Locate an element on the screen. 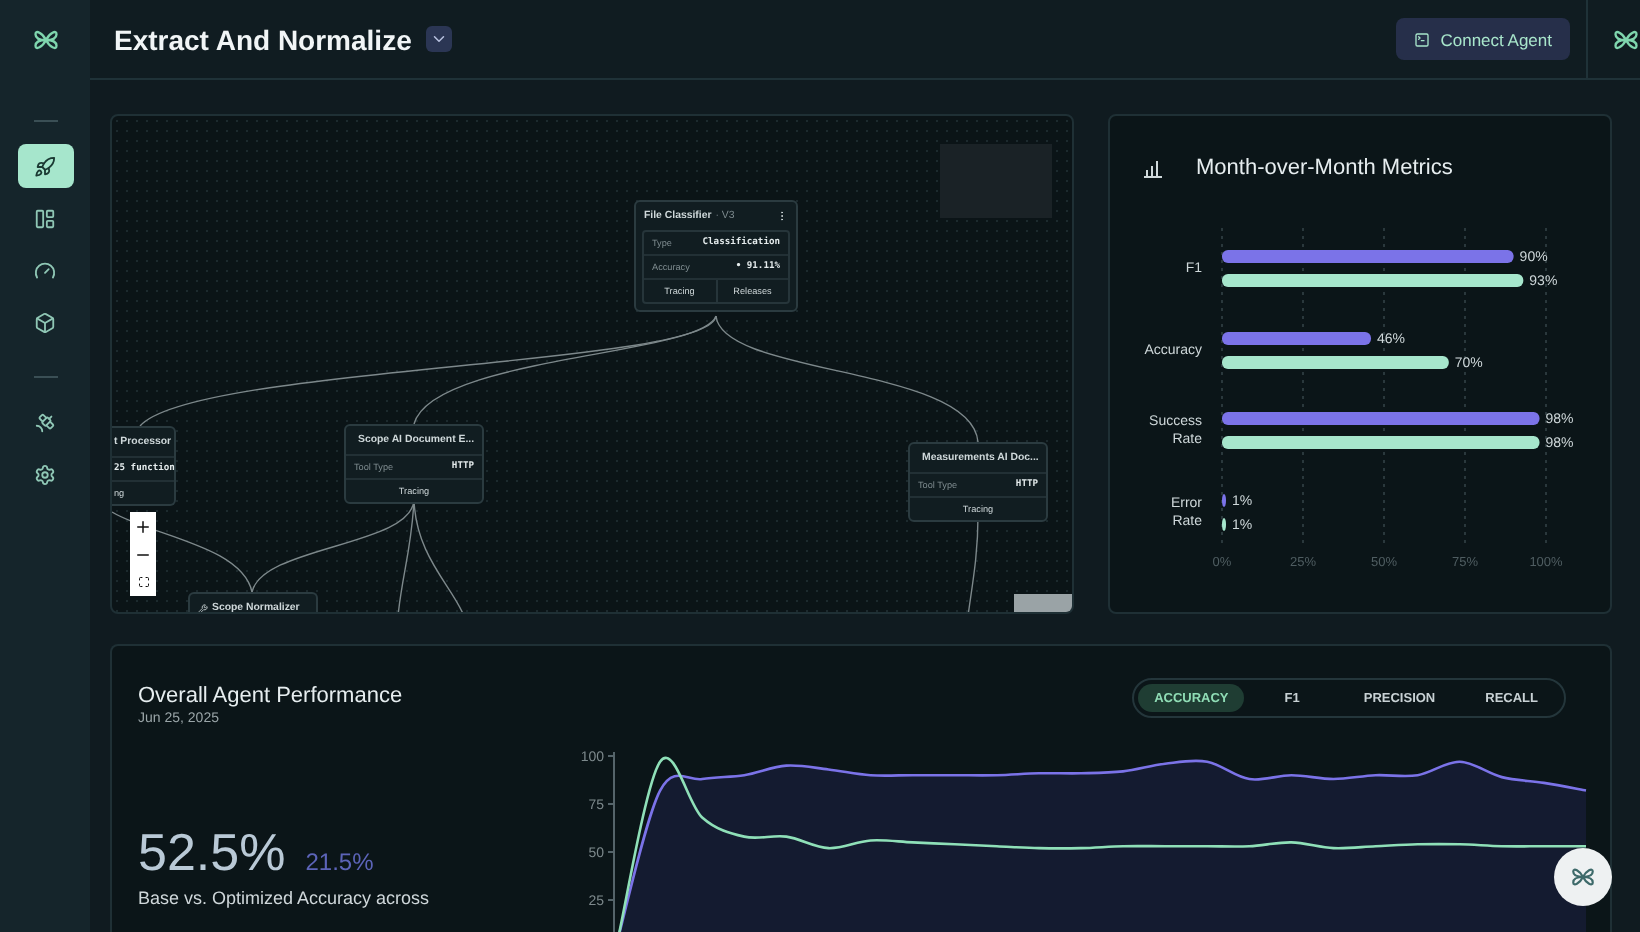 This screenshot has width=1640, height=932. rocket-icon is located at coordinates (45, 166).